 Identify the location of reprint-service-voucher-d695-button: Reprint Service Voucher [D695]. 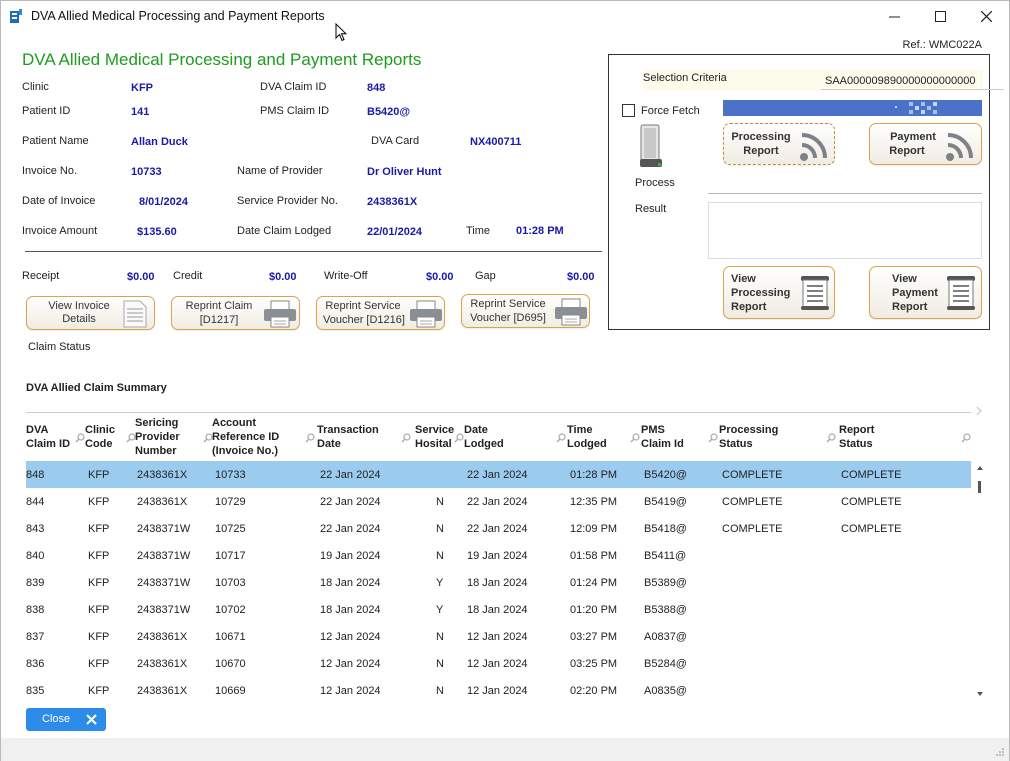
(525, 311).